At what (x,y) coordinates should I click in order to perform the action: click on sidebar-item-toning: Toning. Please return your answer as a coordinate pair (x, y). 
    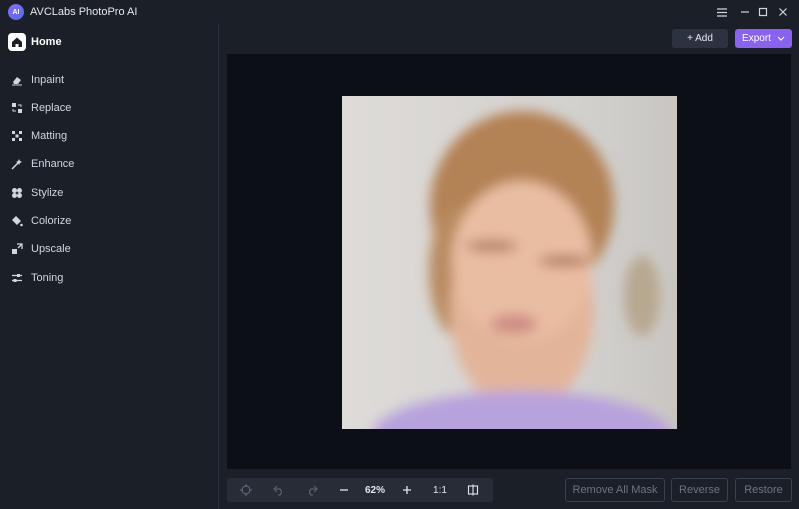
    Looking at the image, I should click on (37, 278).